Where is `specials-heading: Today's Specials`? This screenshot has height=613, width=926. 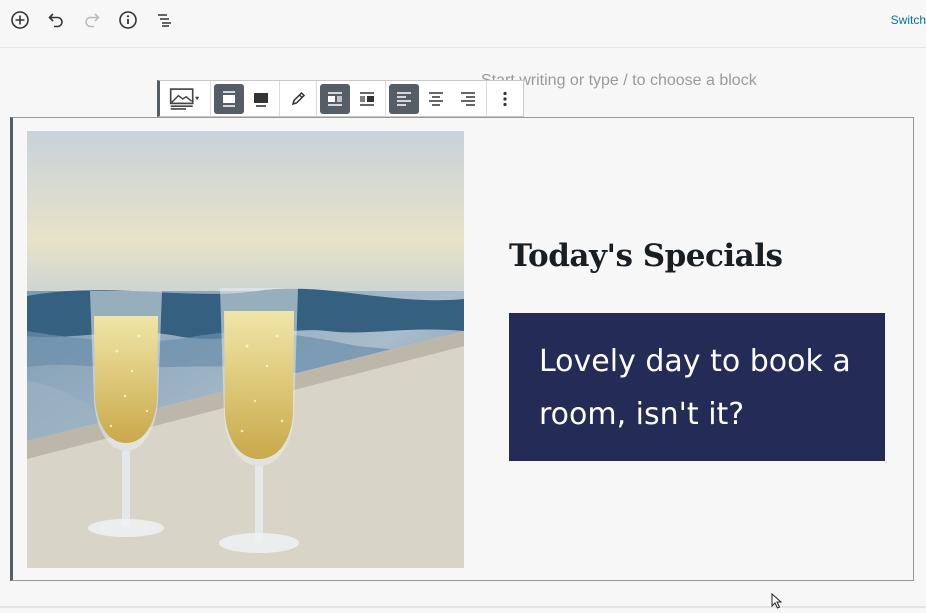
specials-heading: Today's Specials is located at coordinates (646, 256).